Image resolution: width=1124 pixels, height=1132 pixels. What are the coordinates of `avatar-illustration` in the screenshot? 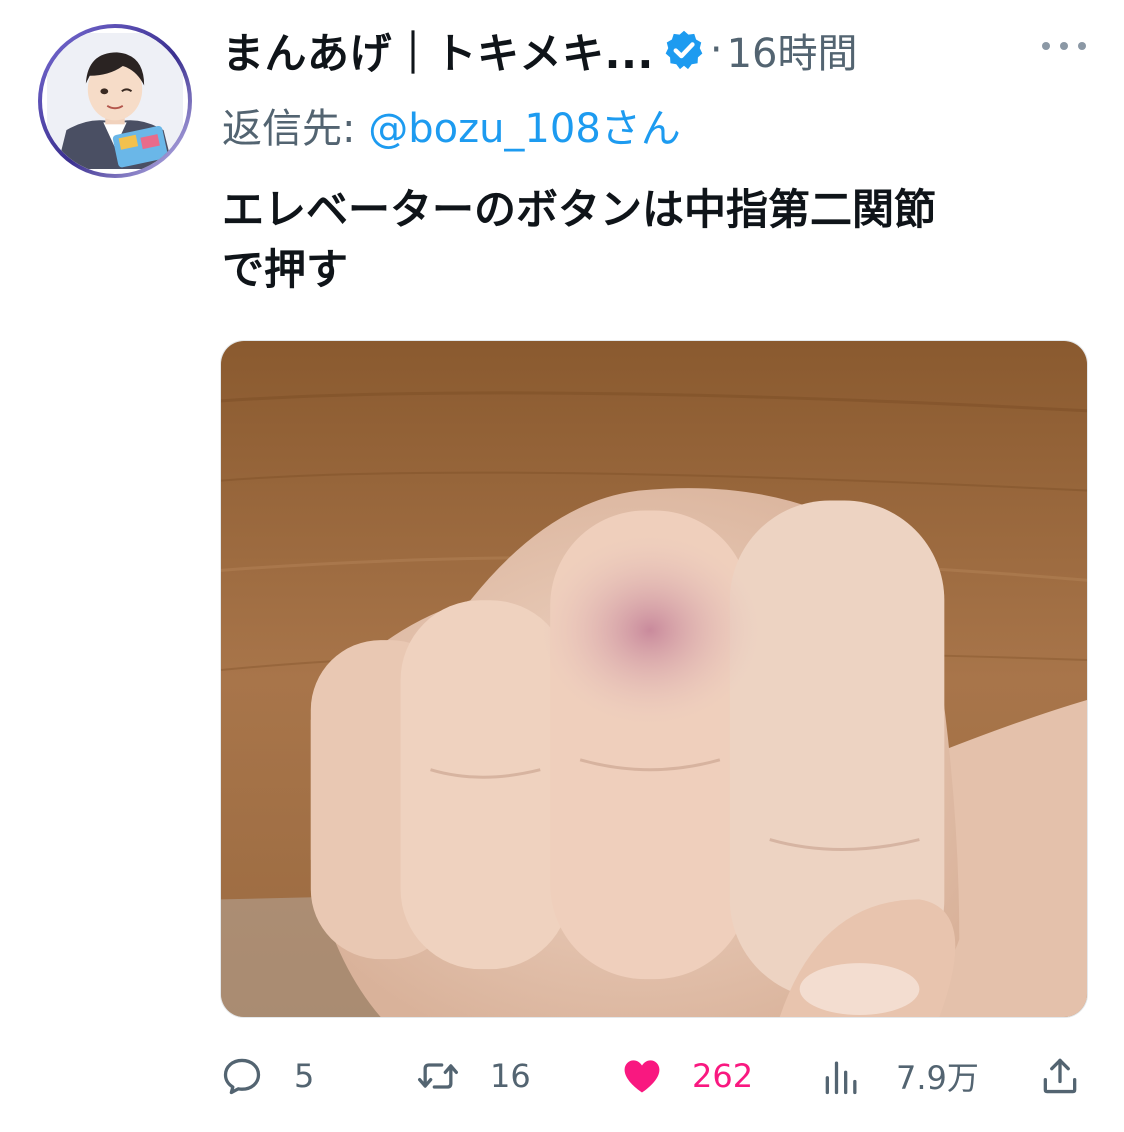 It's located at (115, 101).